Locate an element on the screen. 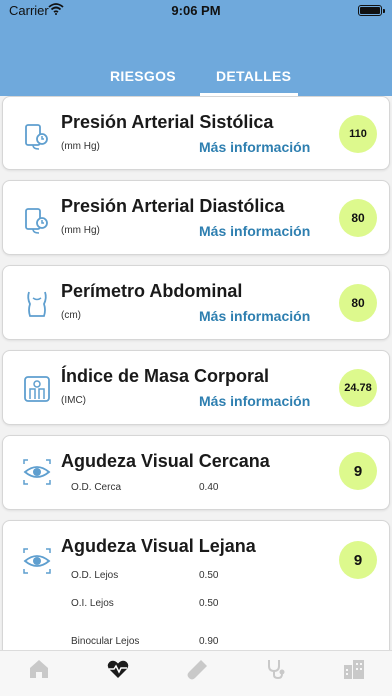 This screenshot has width=392, height=696. torso-icon is located at coordinates (37, 304).